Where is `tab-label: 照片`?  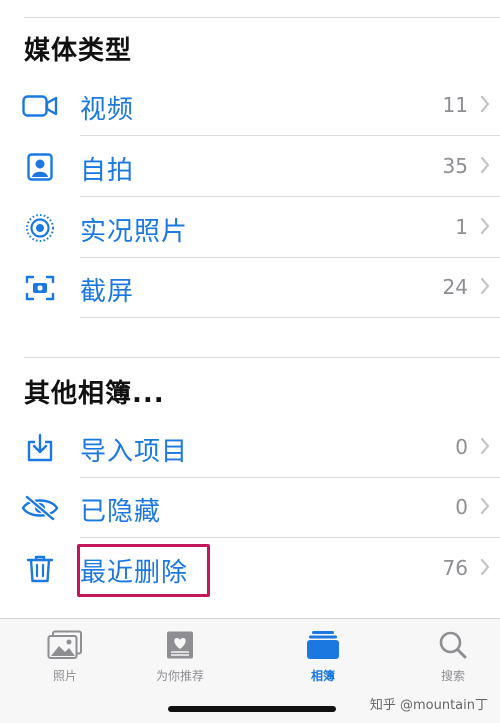
tab-label: 照片 is located at coordinates (64, 676).